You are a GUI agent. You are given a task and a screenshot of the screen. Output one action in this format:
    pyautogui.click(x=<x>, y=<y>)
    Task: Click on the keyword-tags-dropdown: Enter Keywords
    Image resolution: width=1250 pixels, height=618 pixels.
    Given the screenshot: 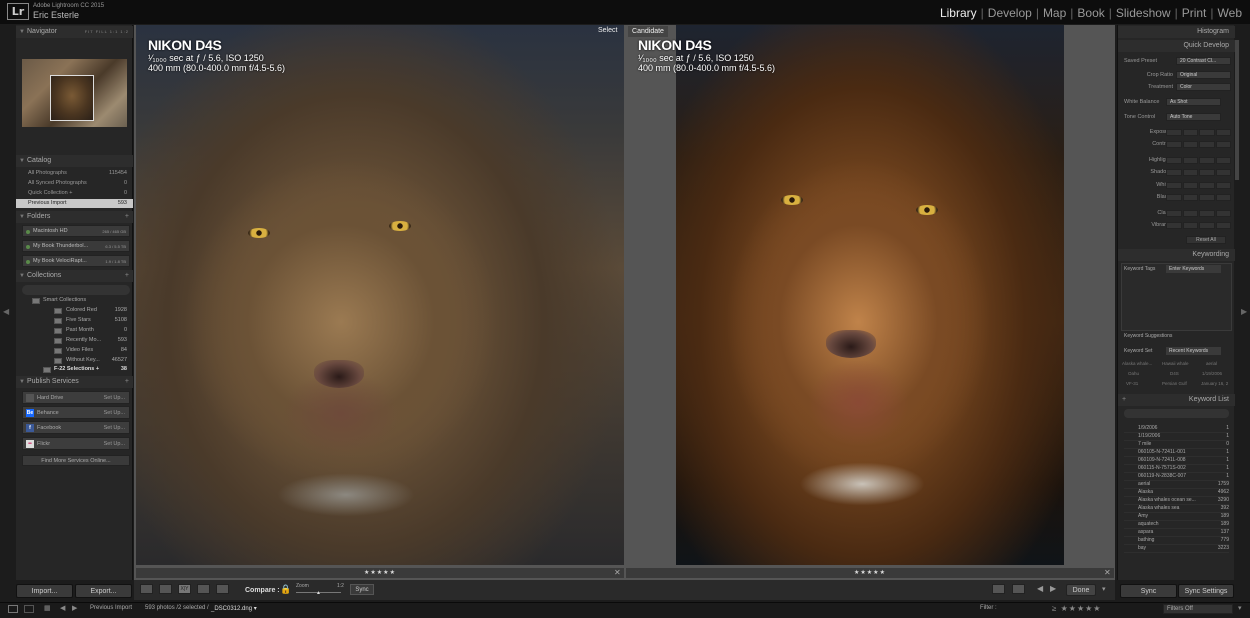 What is the action you would take?
    pyautogui.click(x=1193, y=269)
    